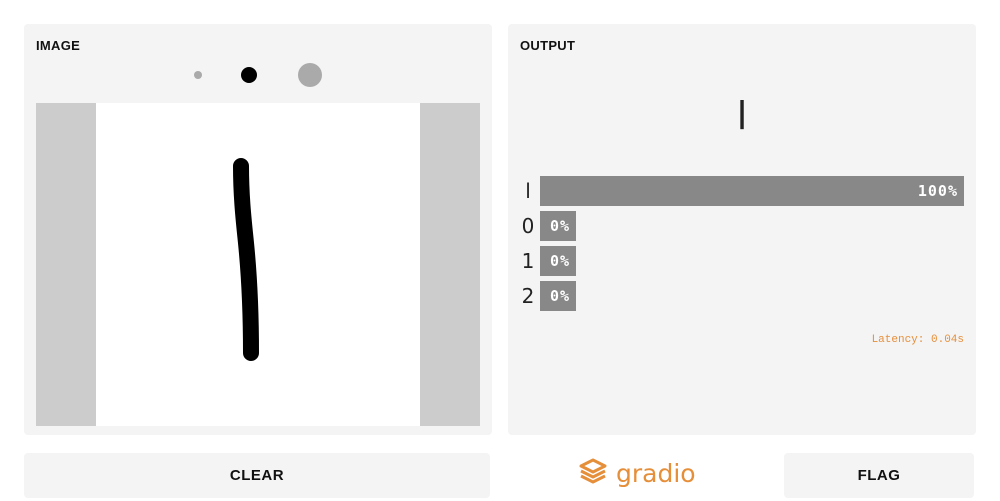  Describe the element at coordinates (198, 75) in the screenshot. I see `brush-size-small-button` at that location.